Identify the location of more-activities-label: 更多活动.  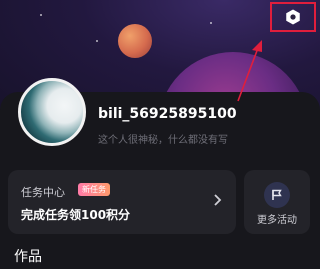
(277, 220).